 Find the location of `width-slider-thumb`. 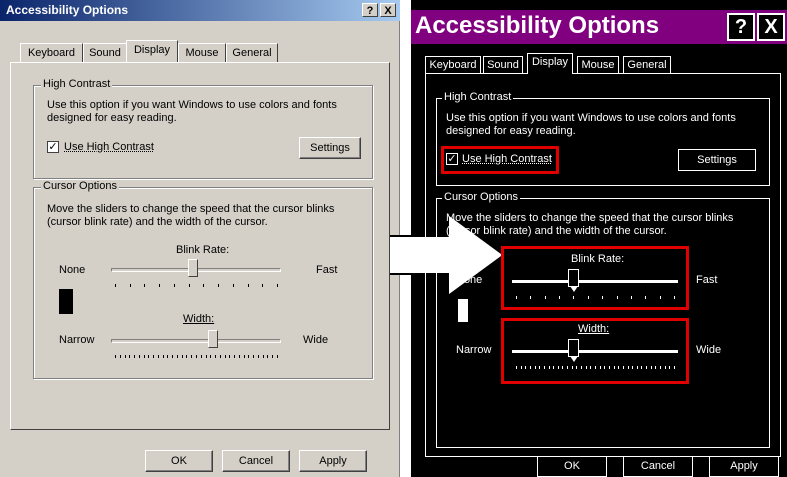

width-slider-thumb is located at coordinates (213, 339).